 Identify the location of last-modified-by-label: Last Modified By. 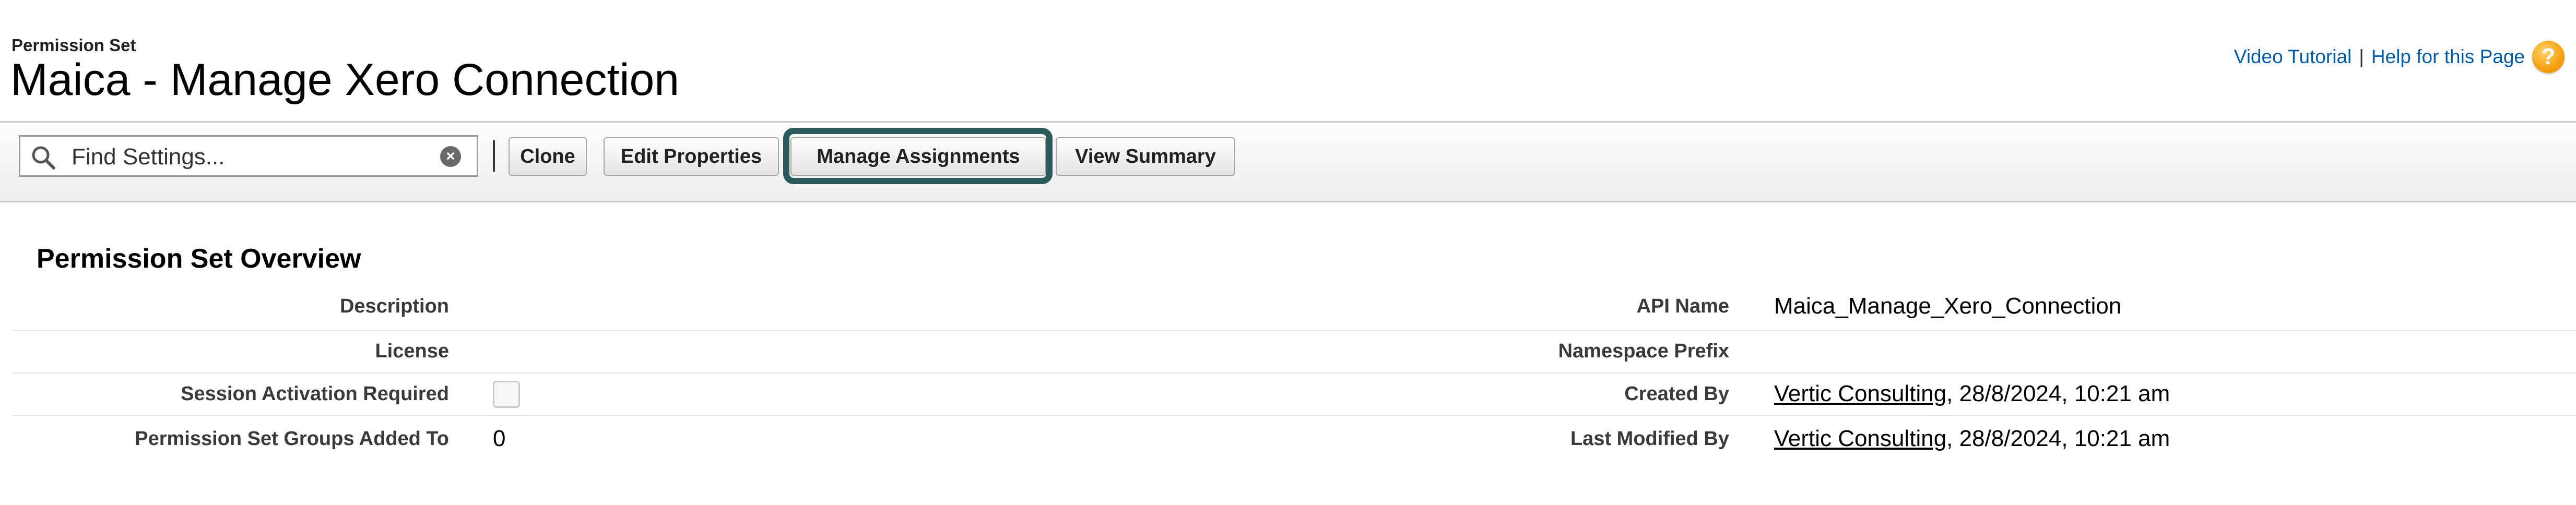
(1649, 439).